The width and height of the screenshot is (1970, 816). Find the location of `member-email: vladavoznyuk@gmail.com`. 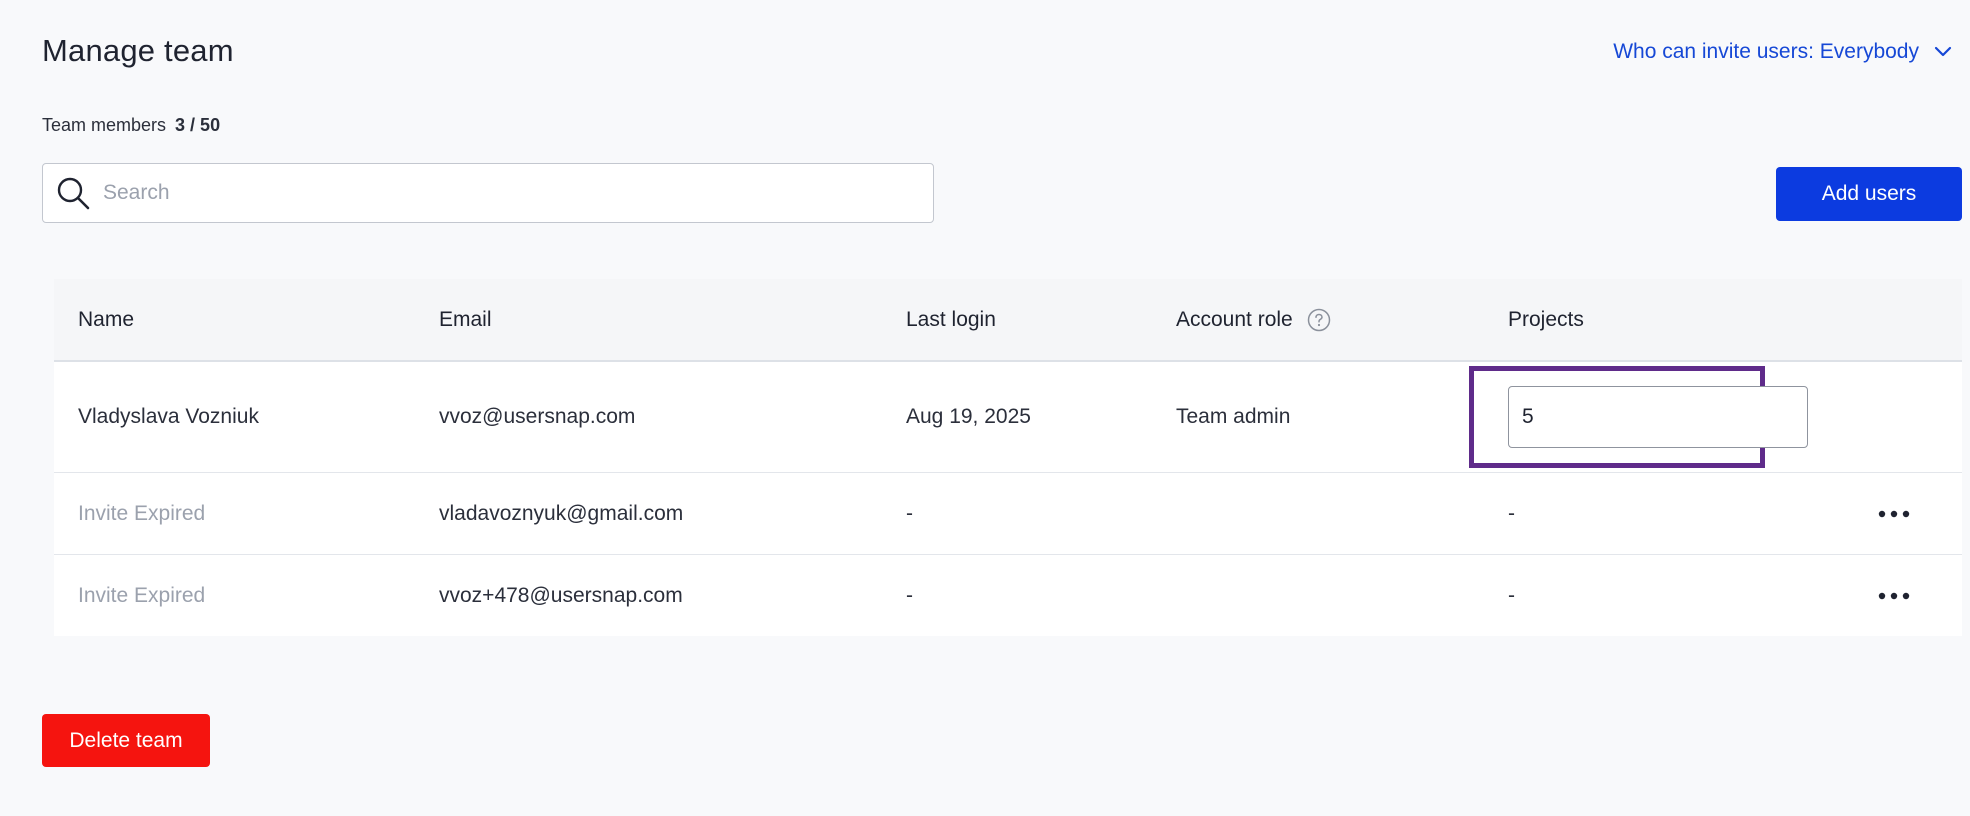

member-email: vladavoznyuk@gmail.com is located at coordinates (561, 513).